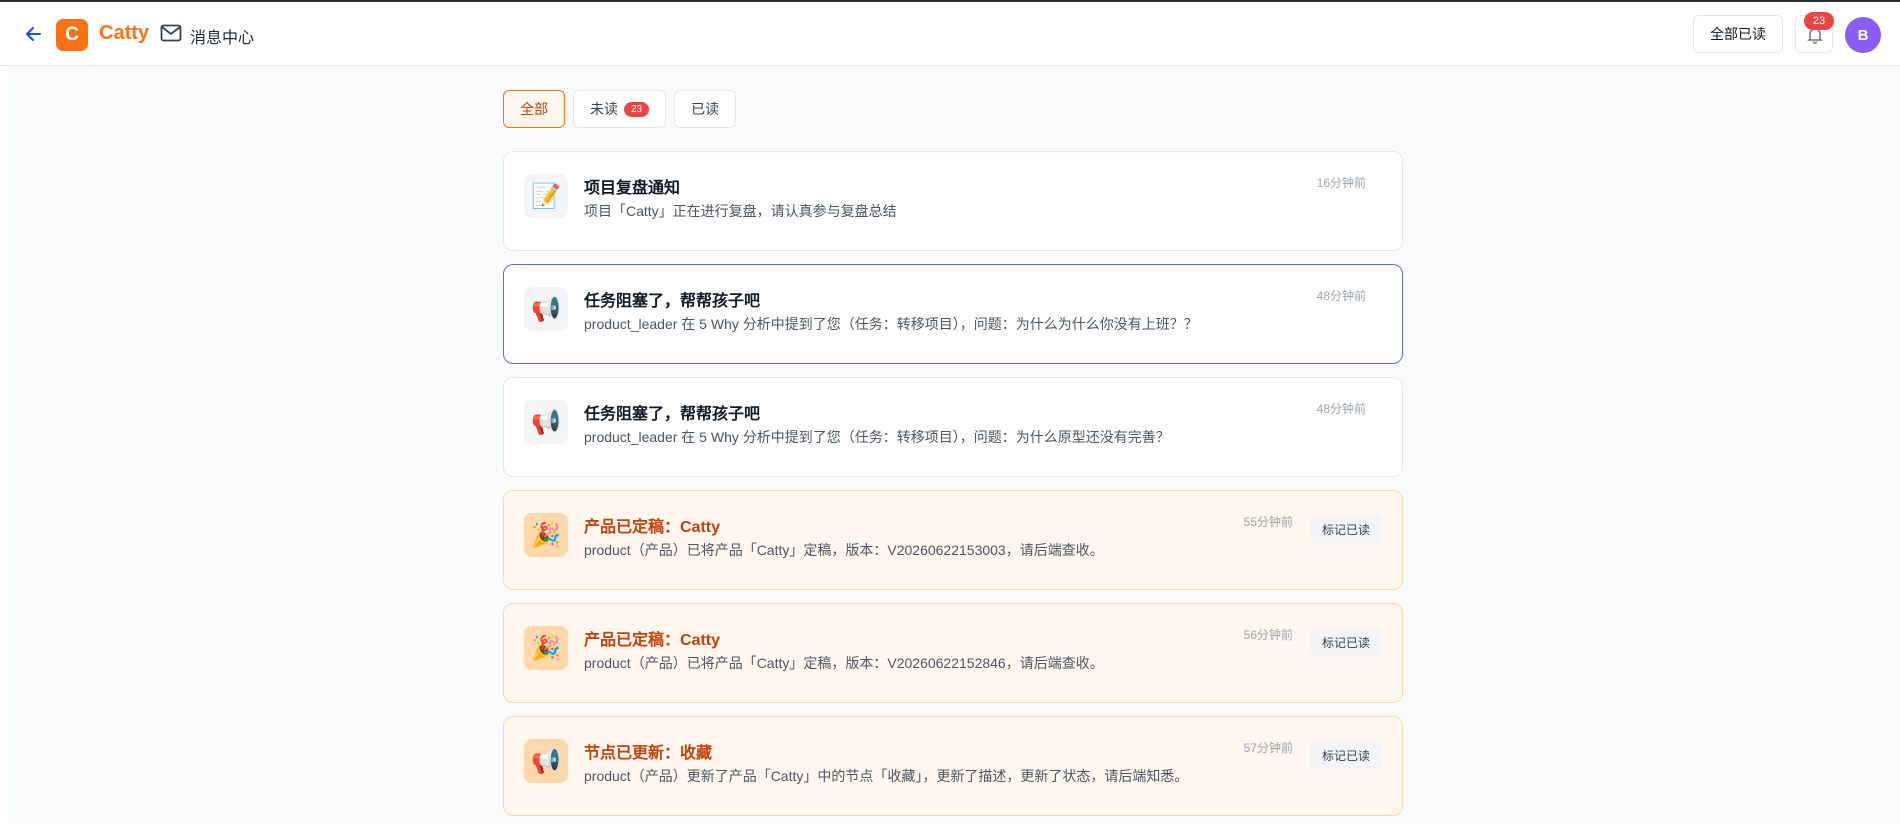  What do you see at coordinates (171, 33) in the screenshot?
I see `mail-icon` at bounding box center [171, 33].